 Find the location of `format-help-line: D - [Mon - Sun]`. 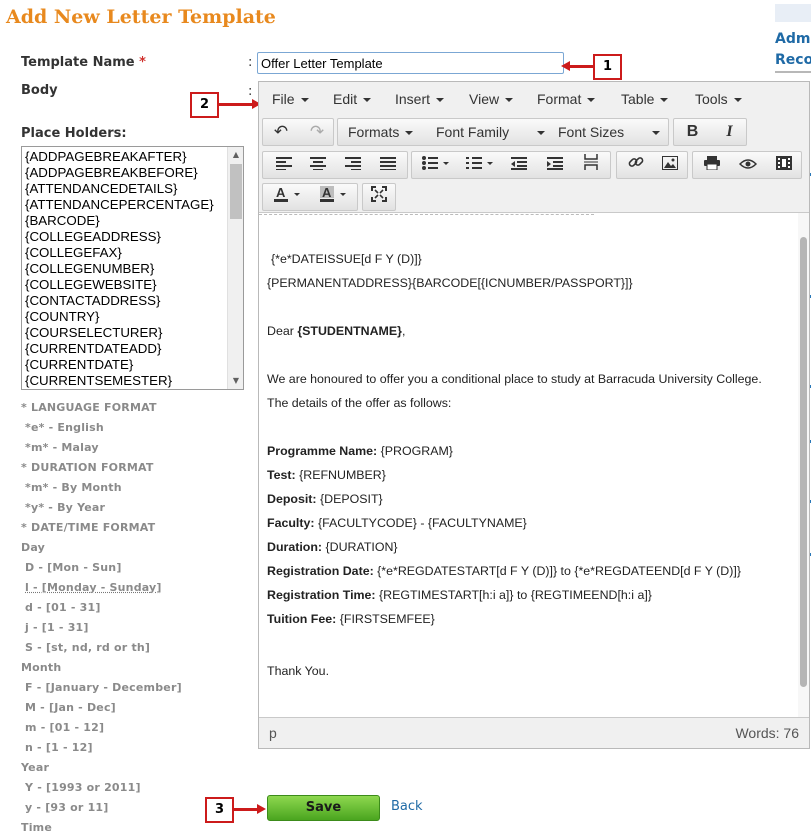

format-help-line: D - [Mon - Sun] is located at coordinates (73, 567).